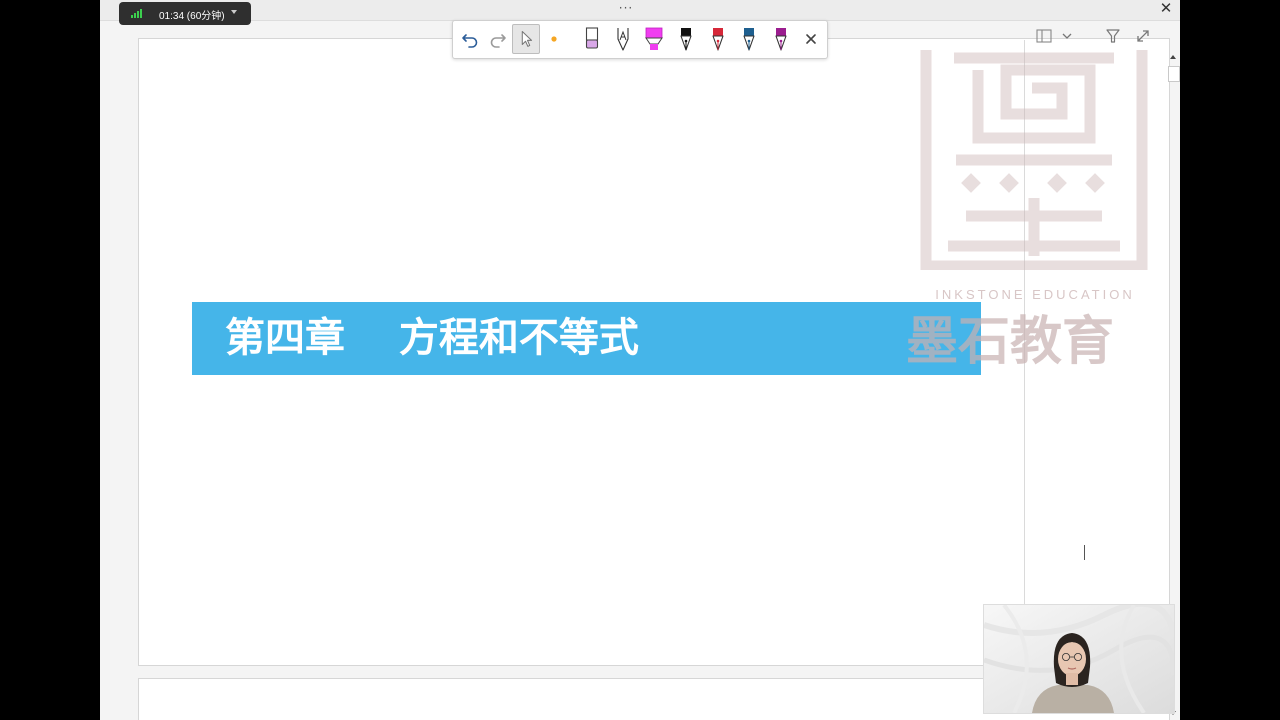 The height and width of the screenshot is (720, 1280). I want to click on presenter-video-image, so click(1079, 659).